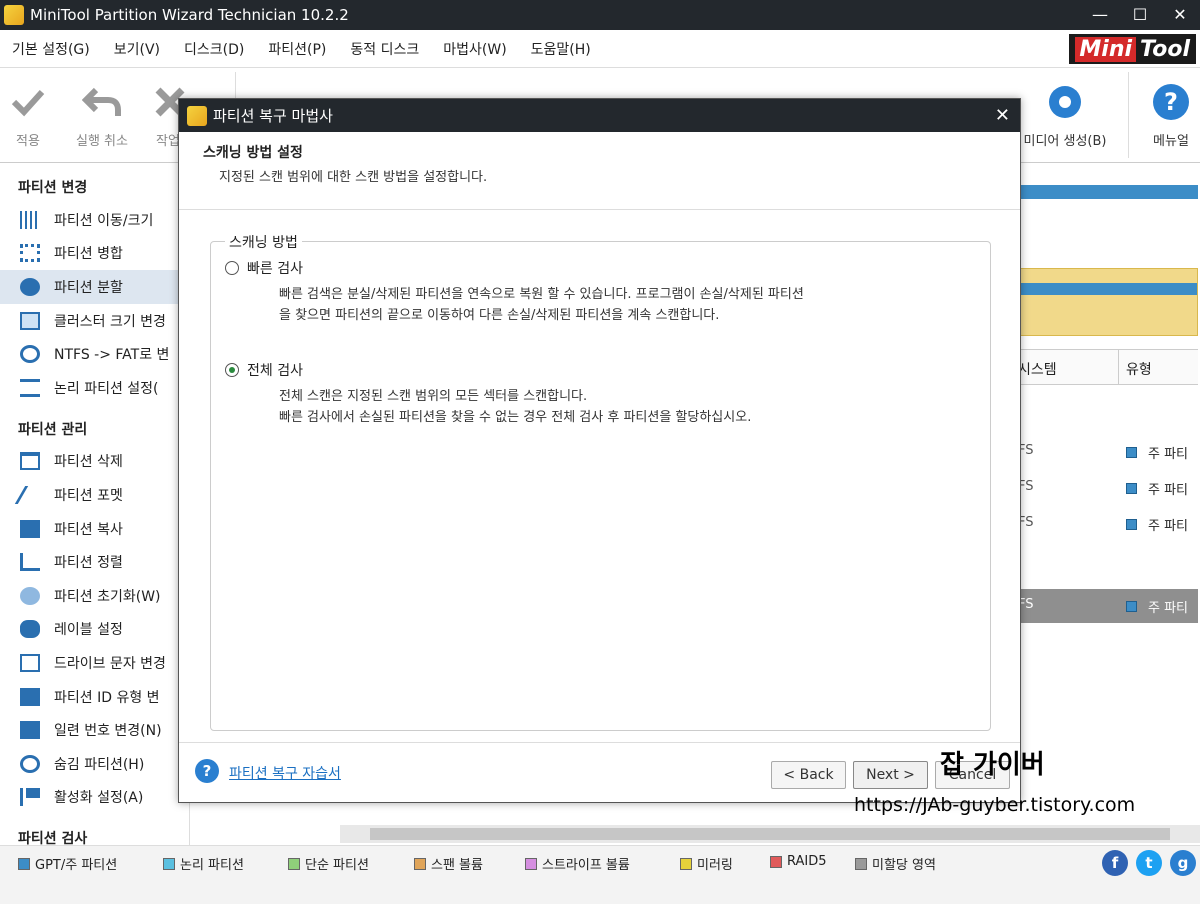 The width and height of the screenshot is (1200, 904). I want to click on menu-view: 보기(V), so click(137, 49).